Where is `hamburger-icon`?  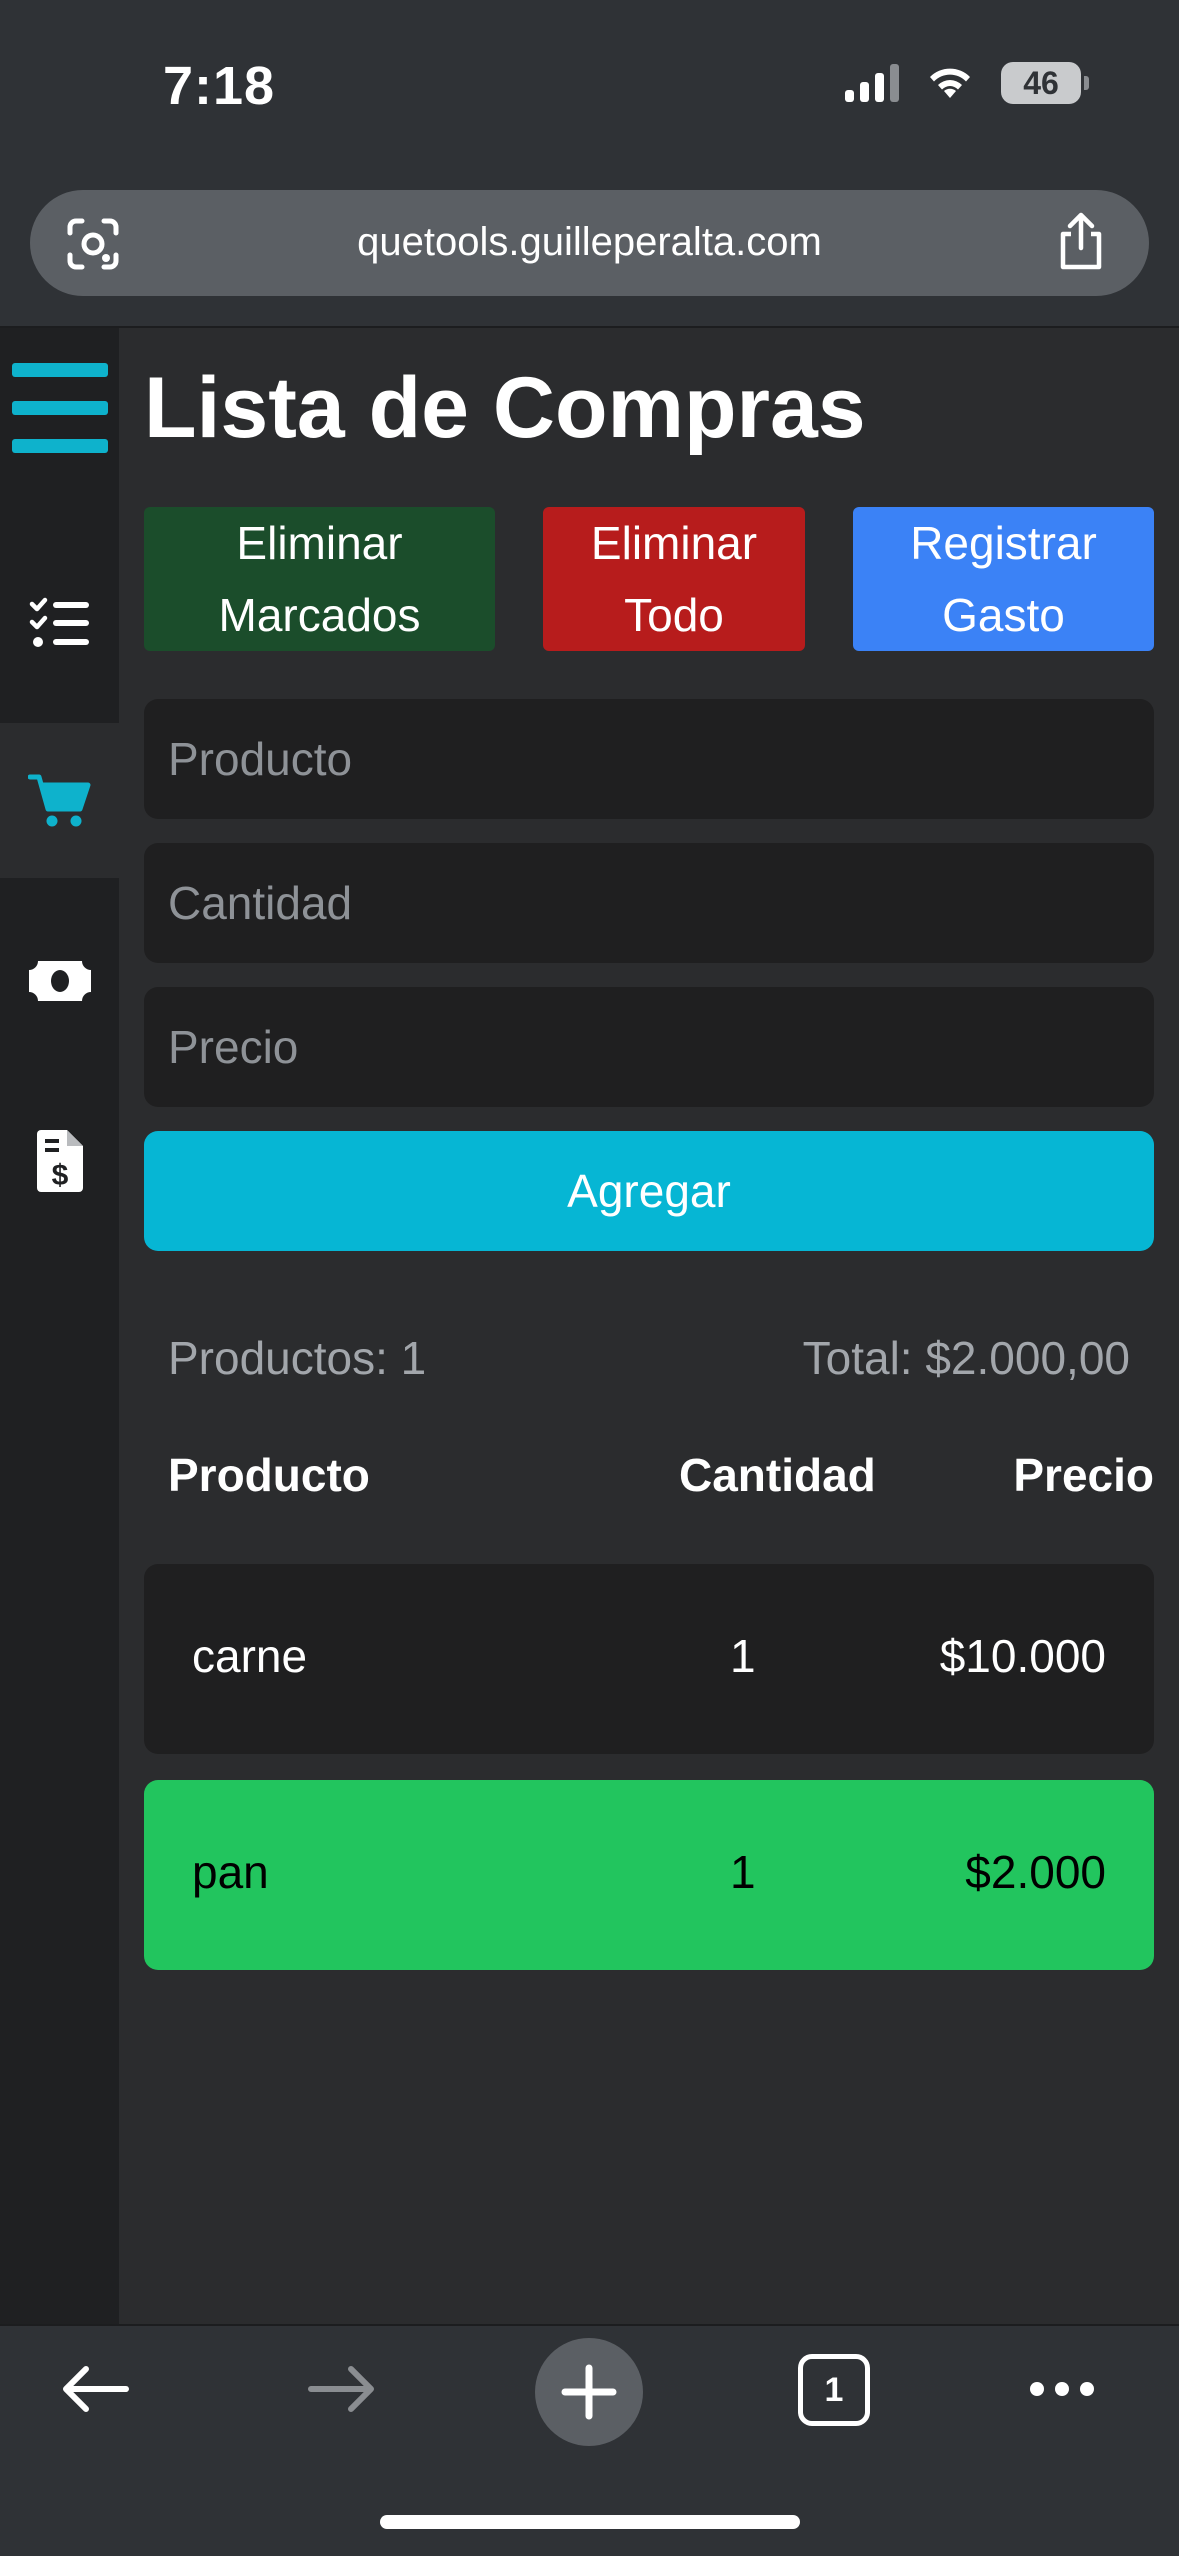 hamburger-icon is located at coordinates (60, 408).